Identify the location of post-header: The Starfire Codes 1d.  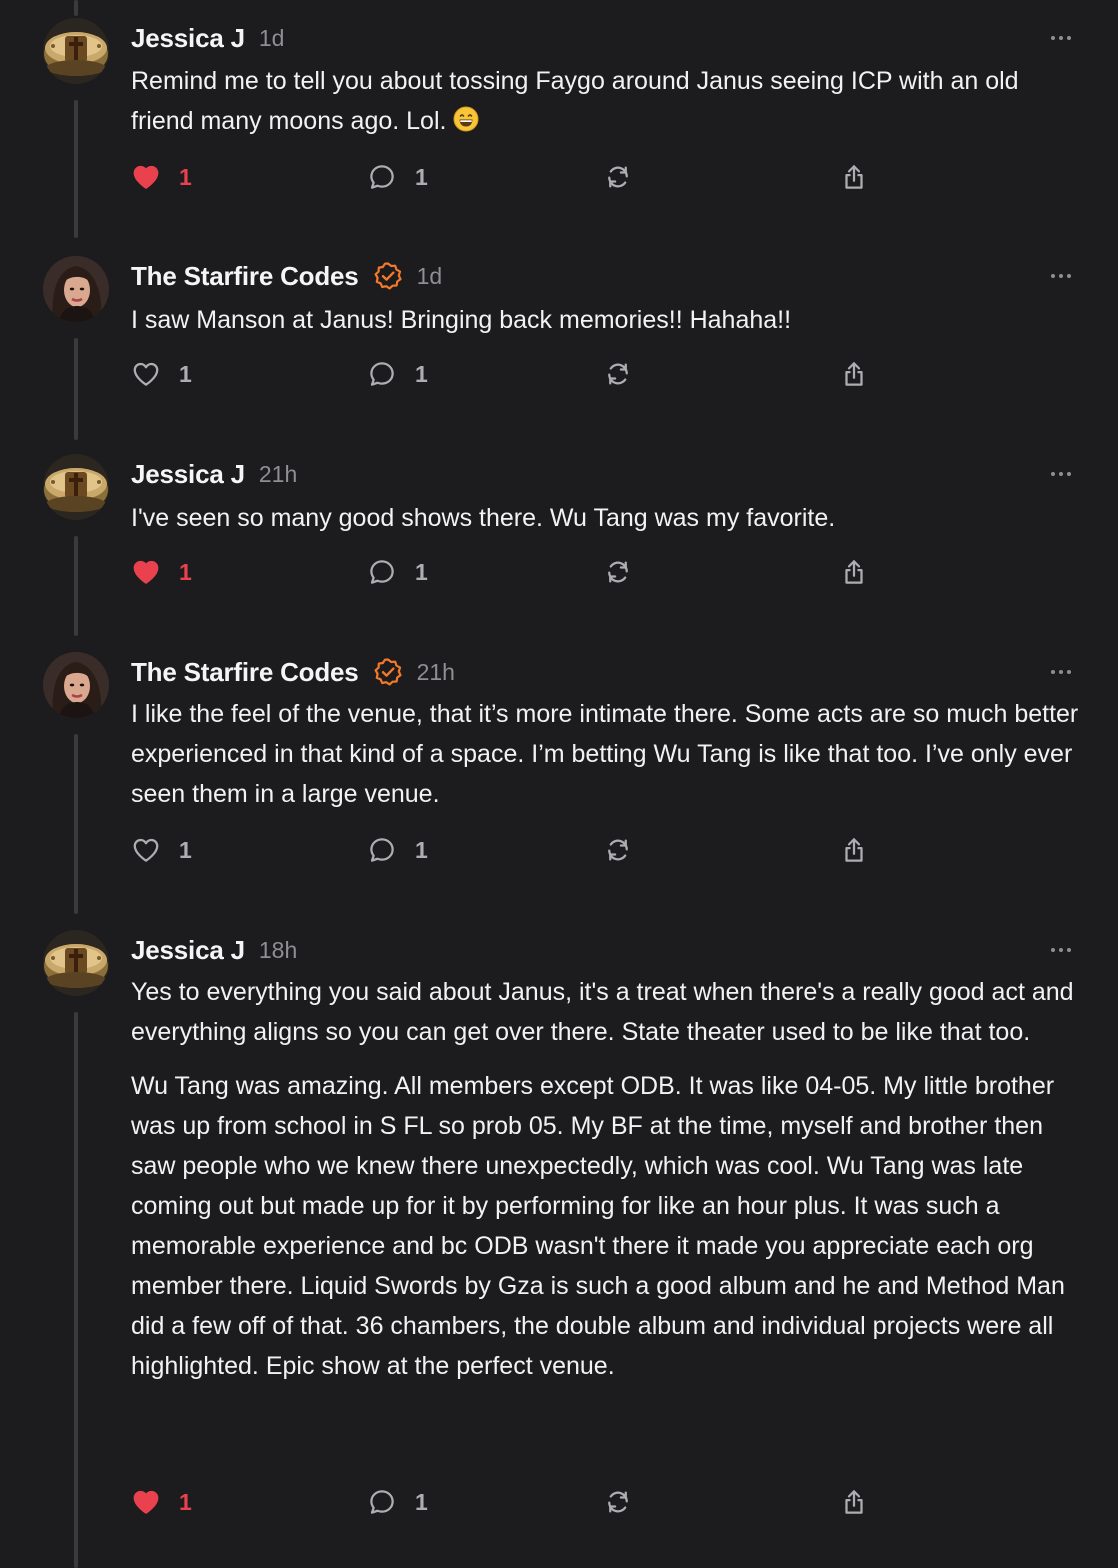
(286, 276).